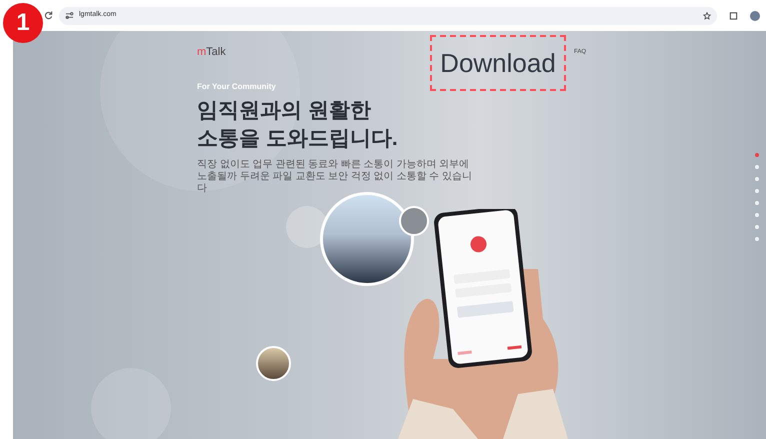  What do you see at coordinates (298, 139) in the screenshot?
I see `headline-text: 소통을 도와드립니다.` at bounding box center [298, 139].